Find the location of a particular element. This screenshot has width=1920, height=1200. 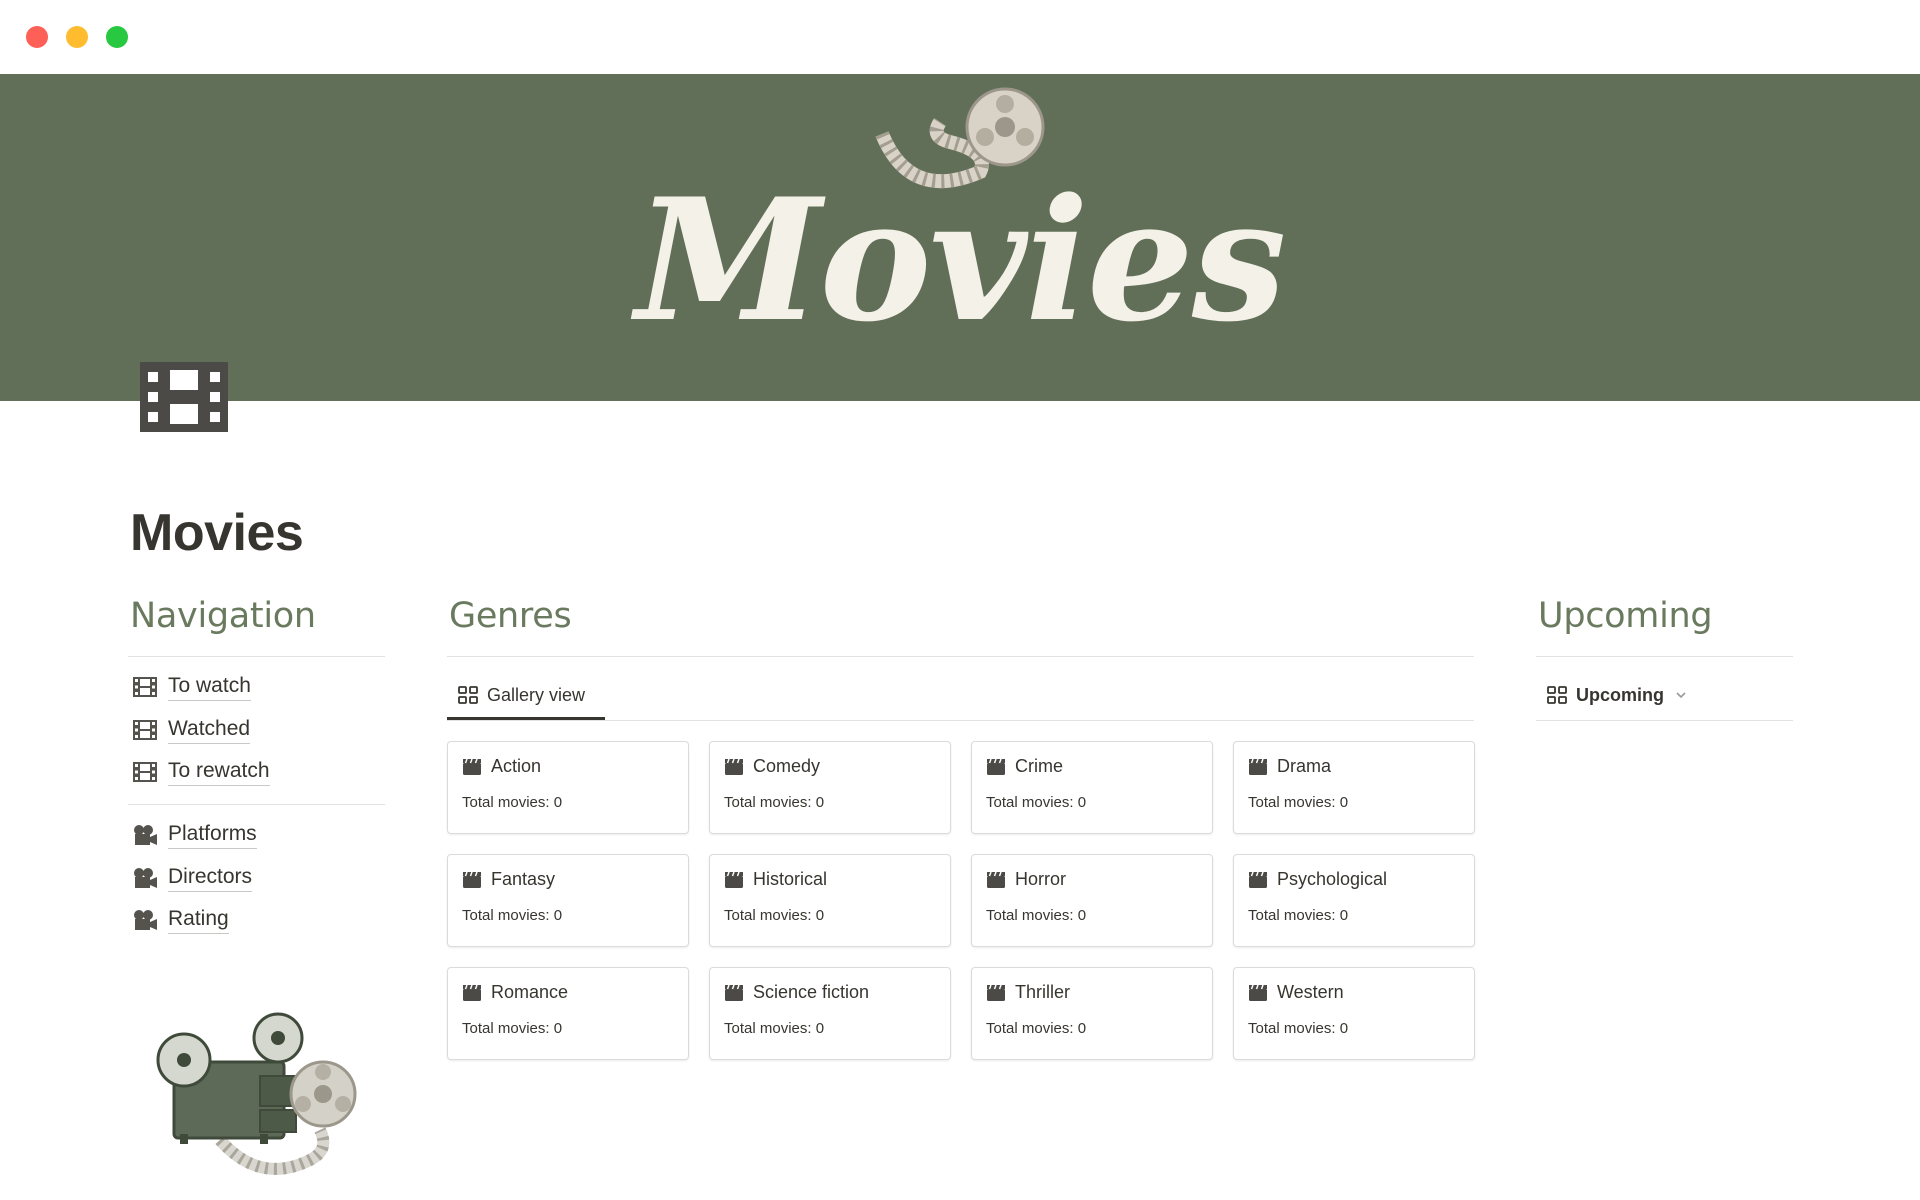

card-header: Comedy is located at coordinates (772, 766).